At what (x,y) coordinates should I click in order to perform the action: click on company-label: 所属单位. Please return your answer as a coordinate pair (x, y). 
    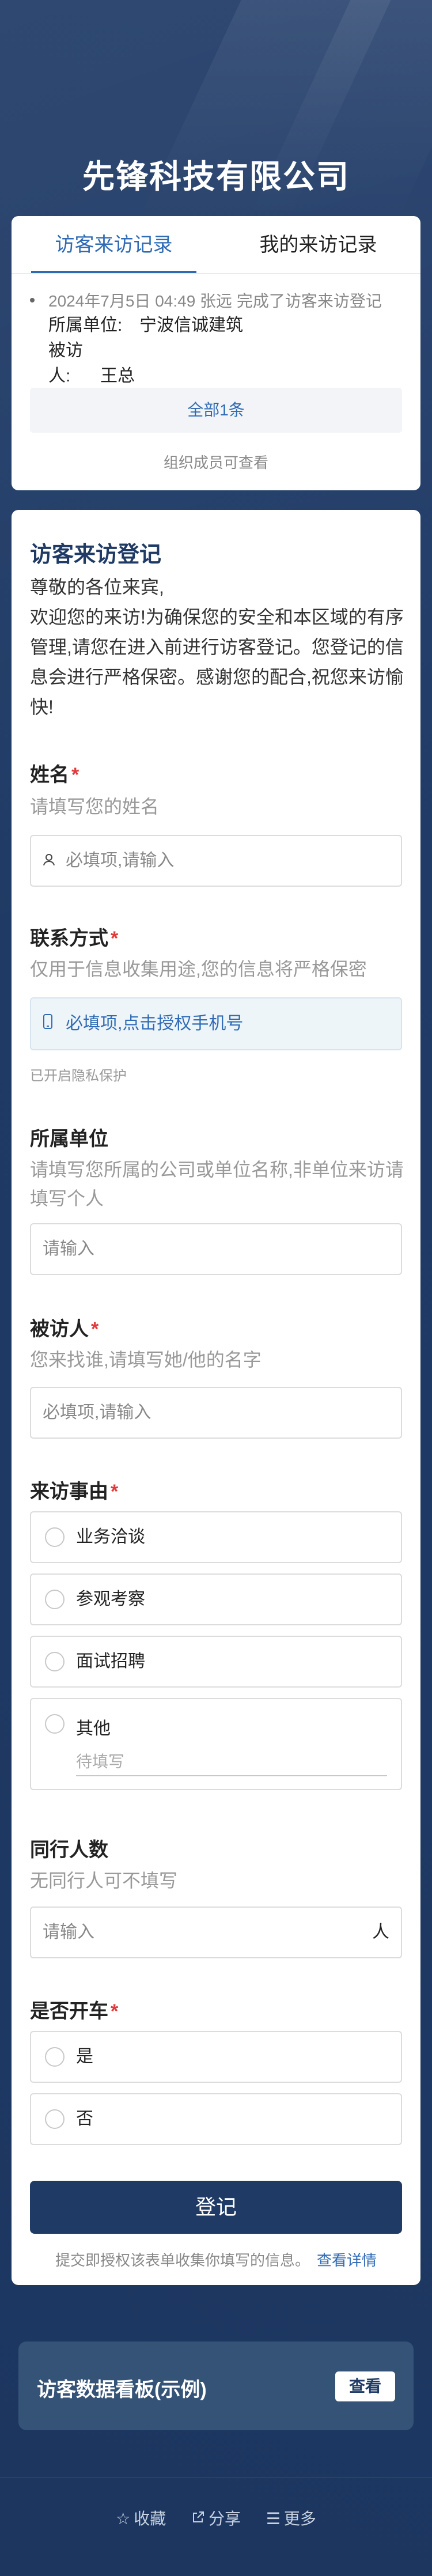
    Looking at the image, I should click on (69, 1139).